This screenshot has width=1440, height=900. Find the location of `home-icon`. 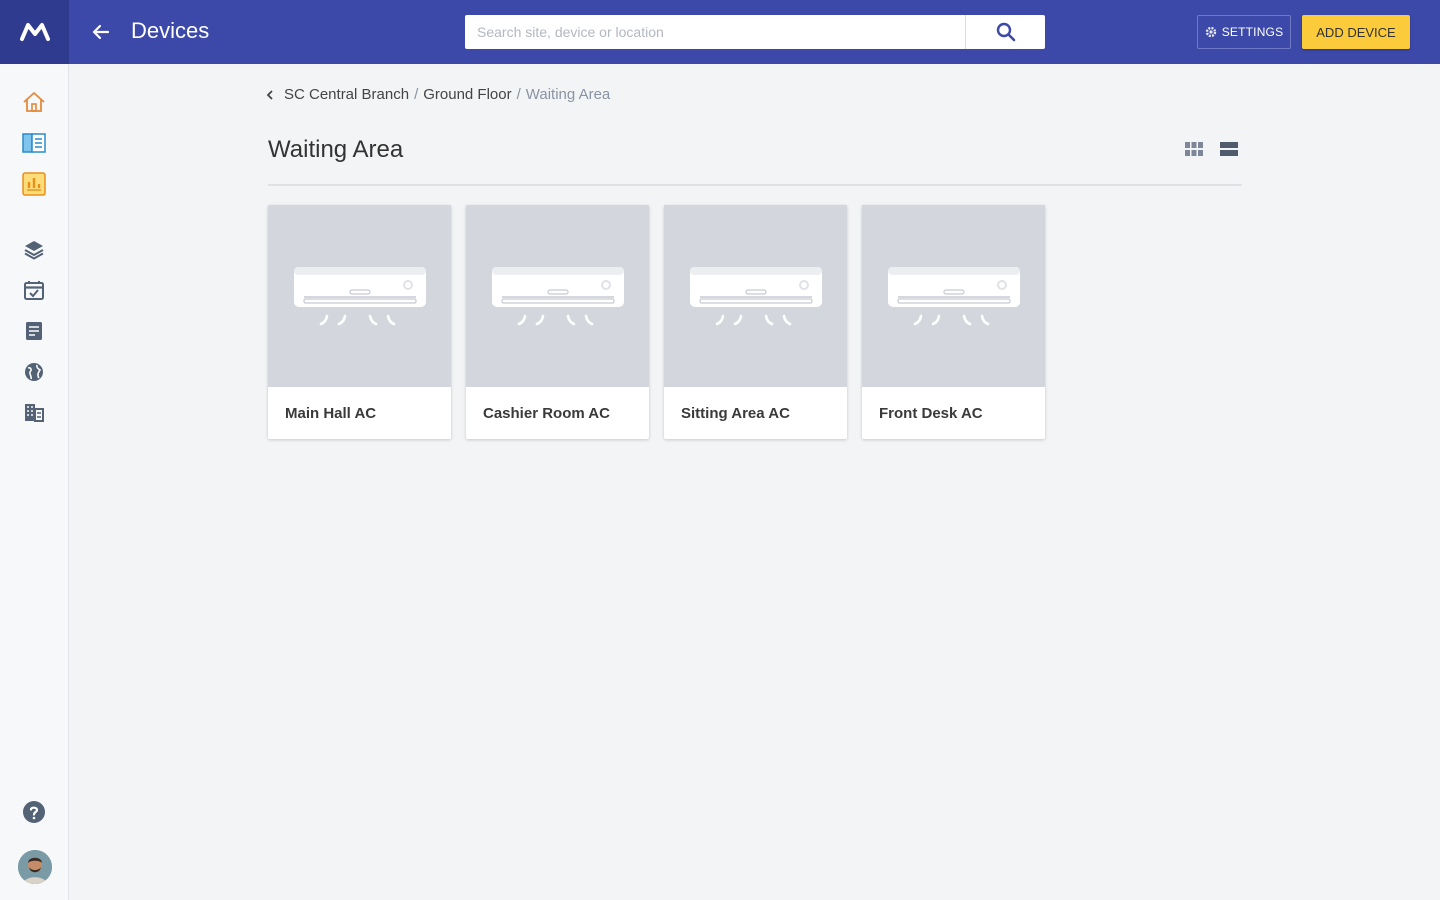

home-icon is located at coordinates (34, 102).